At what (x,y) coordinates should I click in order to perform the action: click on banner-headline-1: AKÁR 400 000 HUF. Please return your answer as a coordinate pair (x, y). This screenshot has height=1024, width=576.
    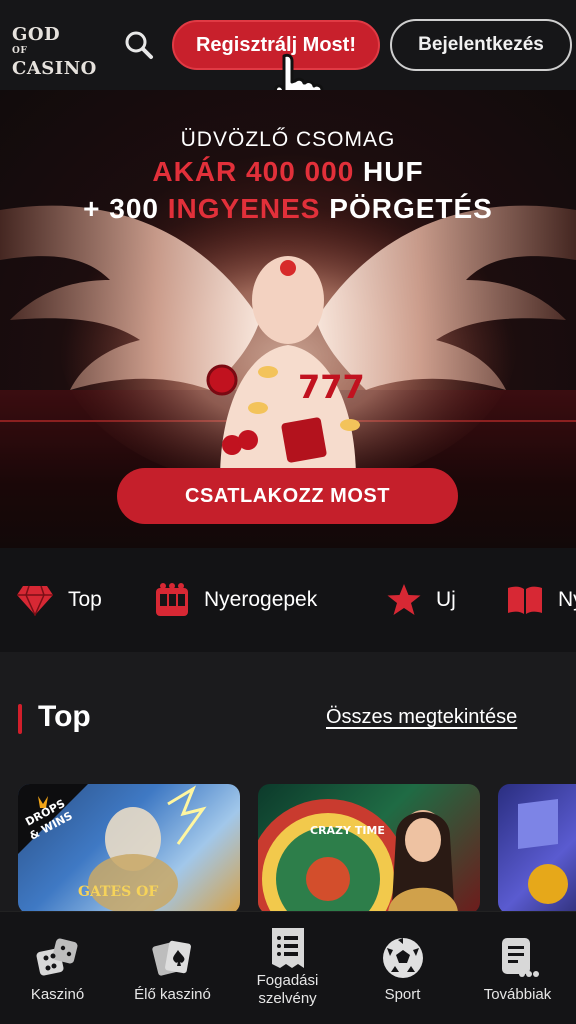
    Looking at the image, I should click on (288, 172).